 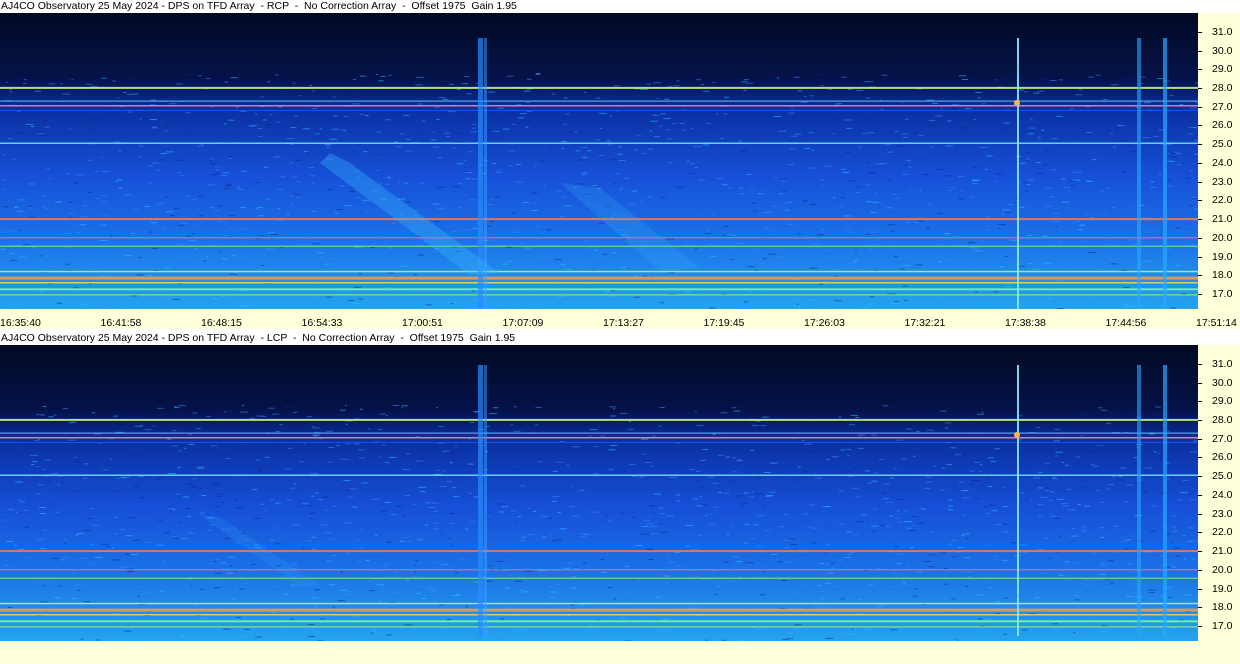 I want to click on time-tick-label: 17:13:27, so click(x=623, y=323).